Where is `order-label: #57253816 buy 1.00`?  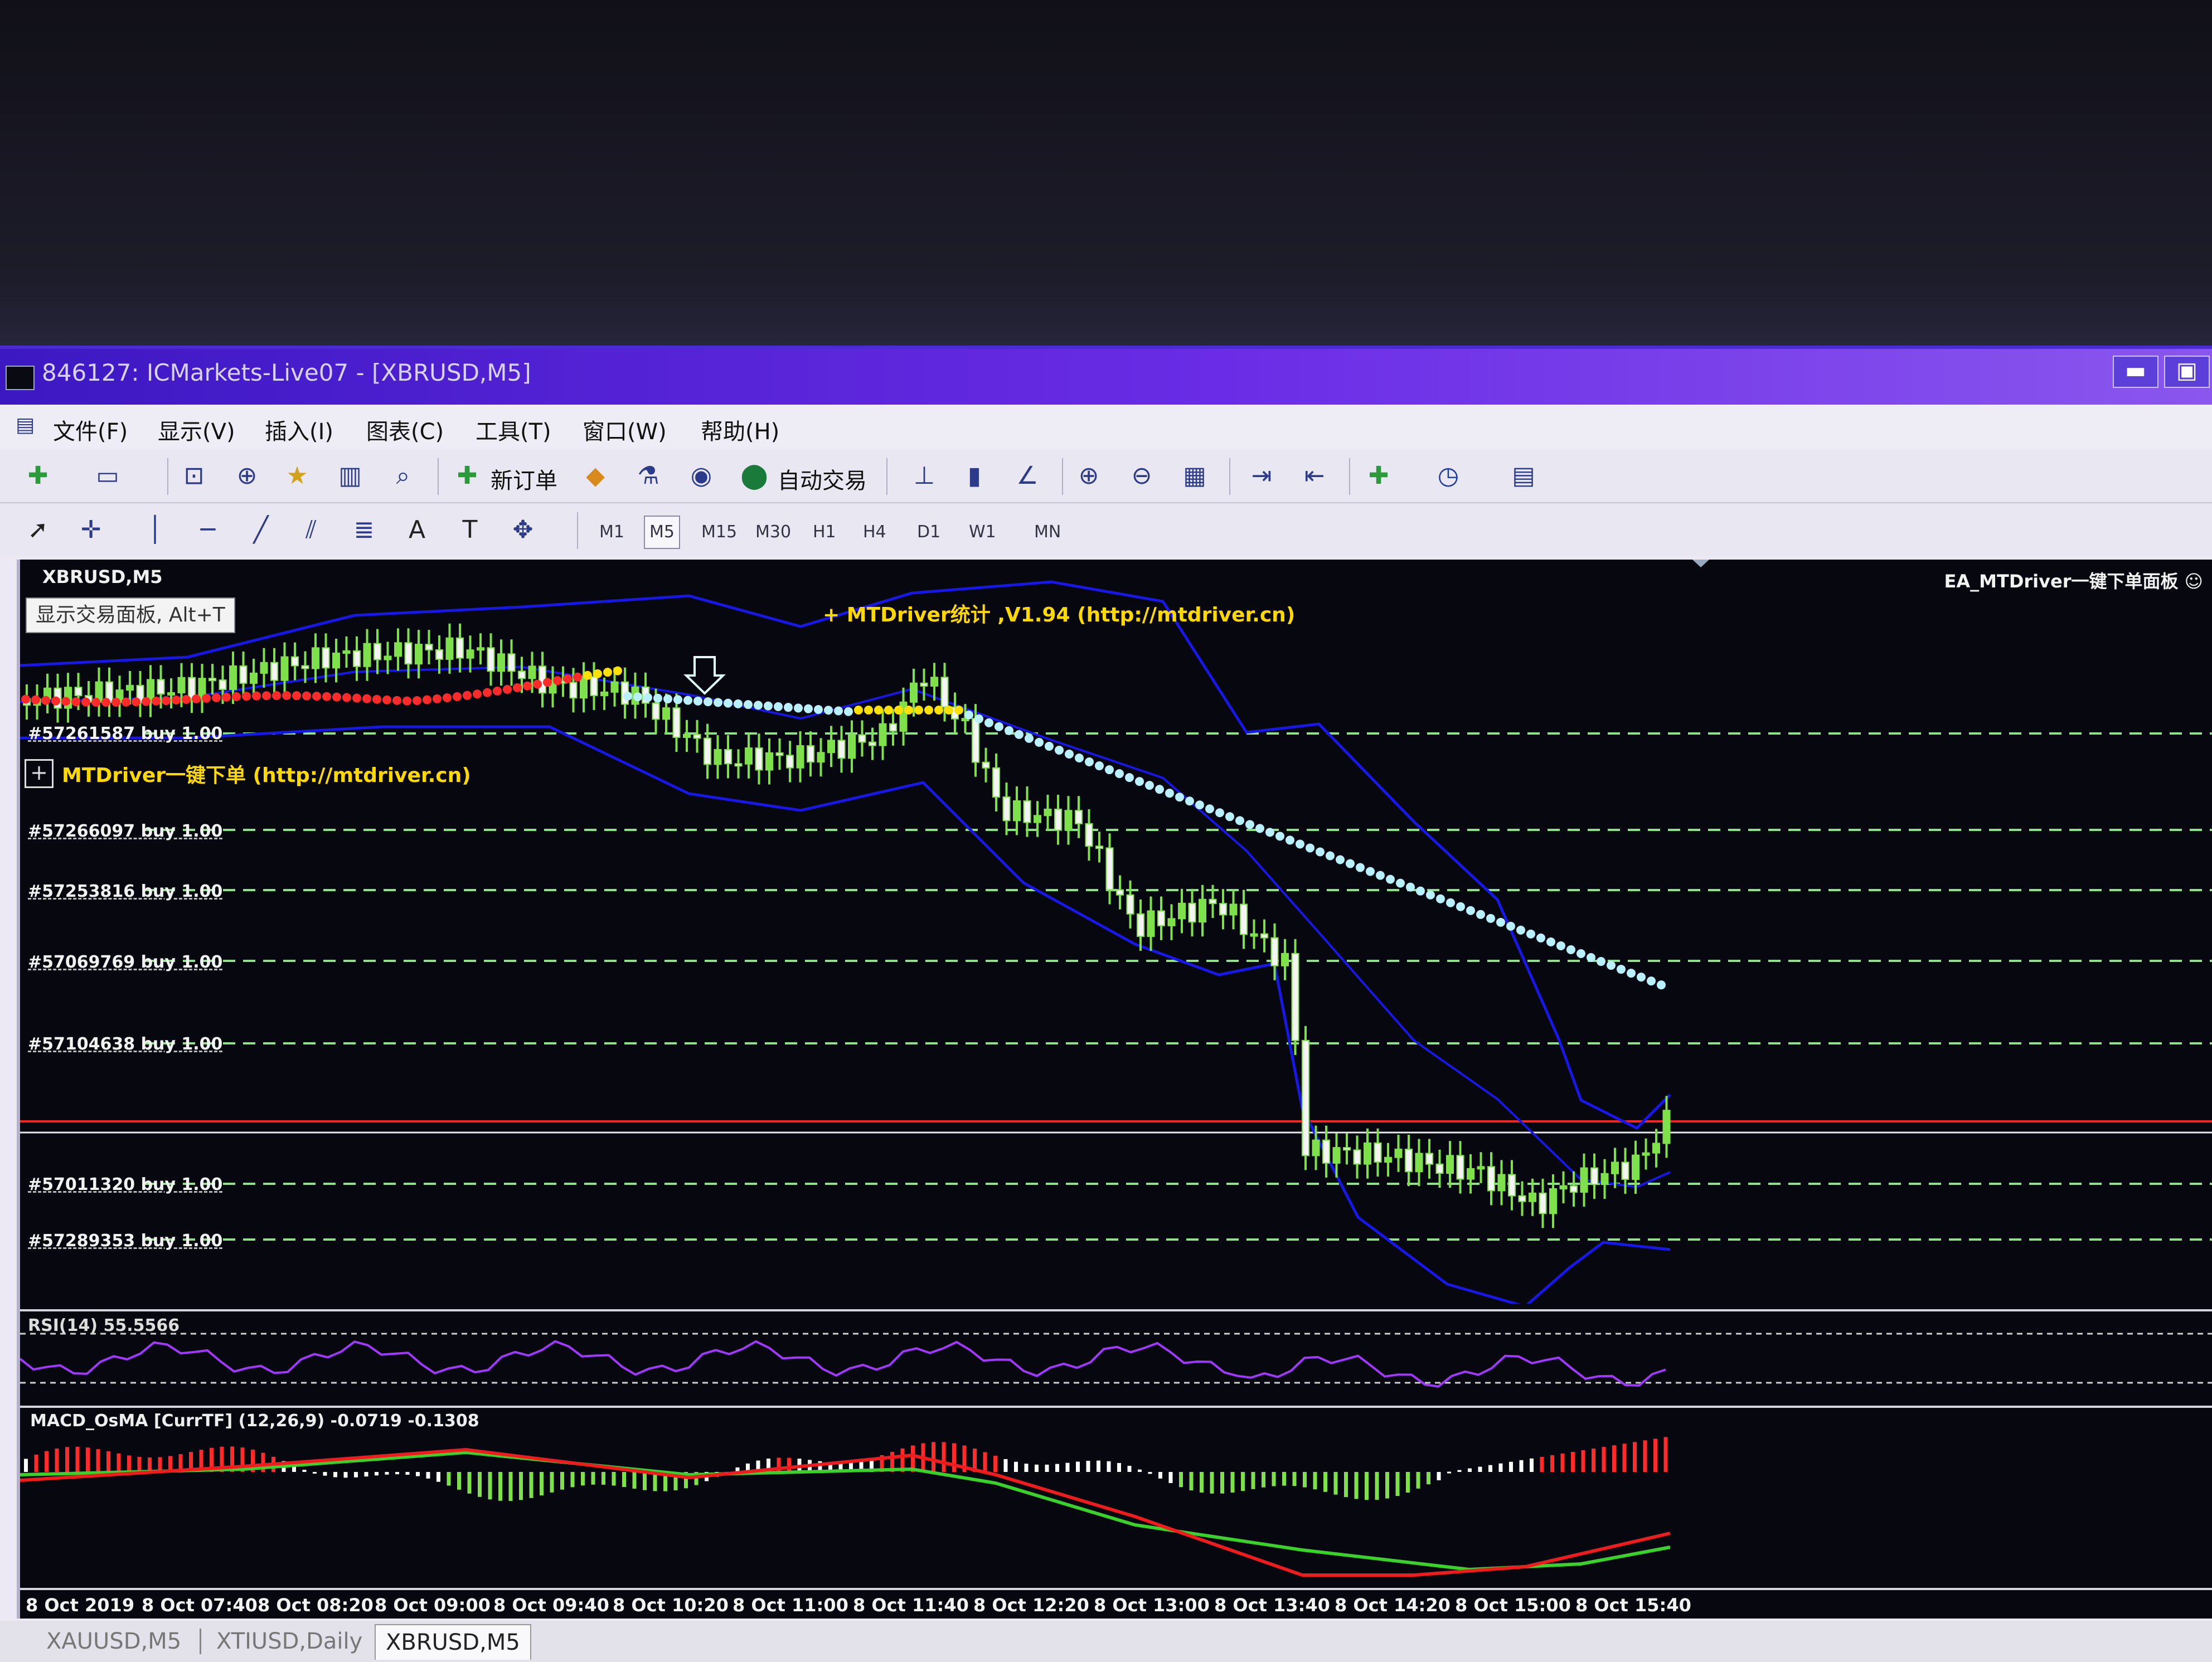 order-label: #57253816 buy 1.00 is located at coordinates (125, 891).